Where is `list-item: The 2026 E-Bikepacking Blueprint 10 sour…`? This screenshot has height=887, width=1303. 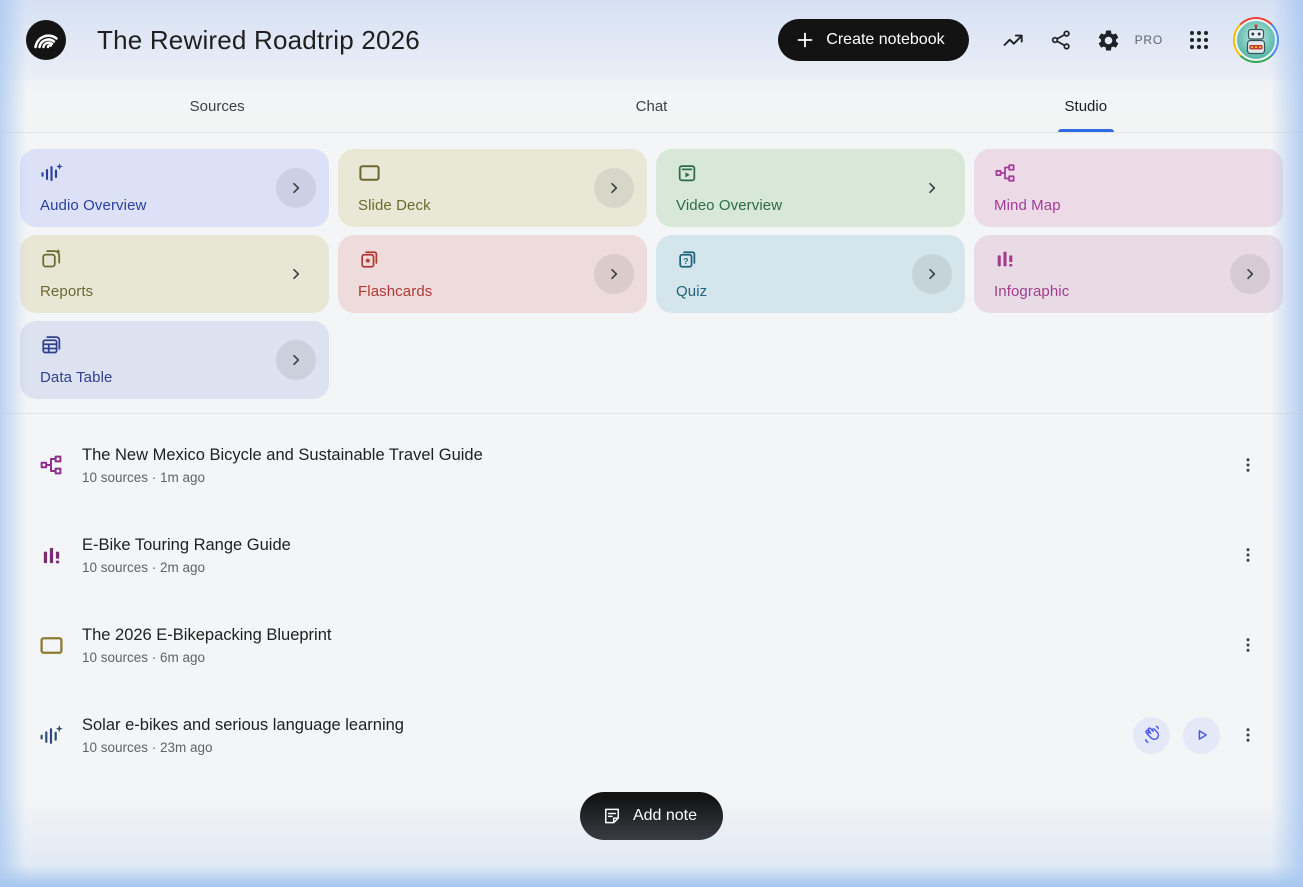
list-item: The 2026 E-Bikepacking Blueprint 10 sour… is located at coordinates (651, 645).